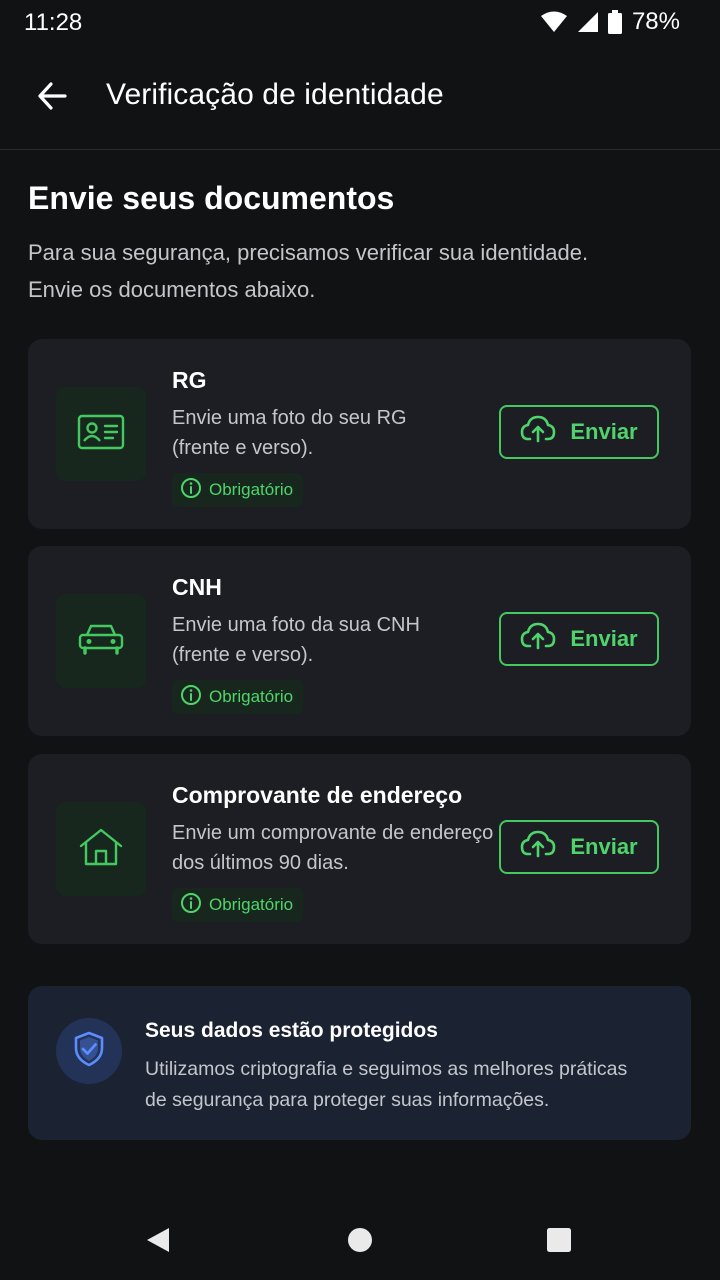 This screenshot has height=1280, width=720. What do you see at coordinates (211, 198) in the screenshot?
I see `section-title: Envie seus documentos` at bounding box center [211, 198].